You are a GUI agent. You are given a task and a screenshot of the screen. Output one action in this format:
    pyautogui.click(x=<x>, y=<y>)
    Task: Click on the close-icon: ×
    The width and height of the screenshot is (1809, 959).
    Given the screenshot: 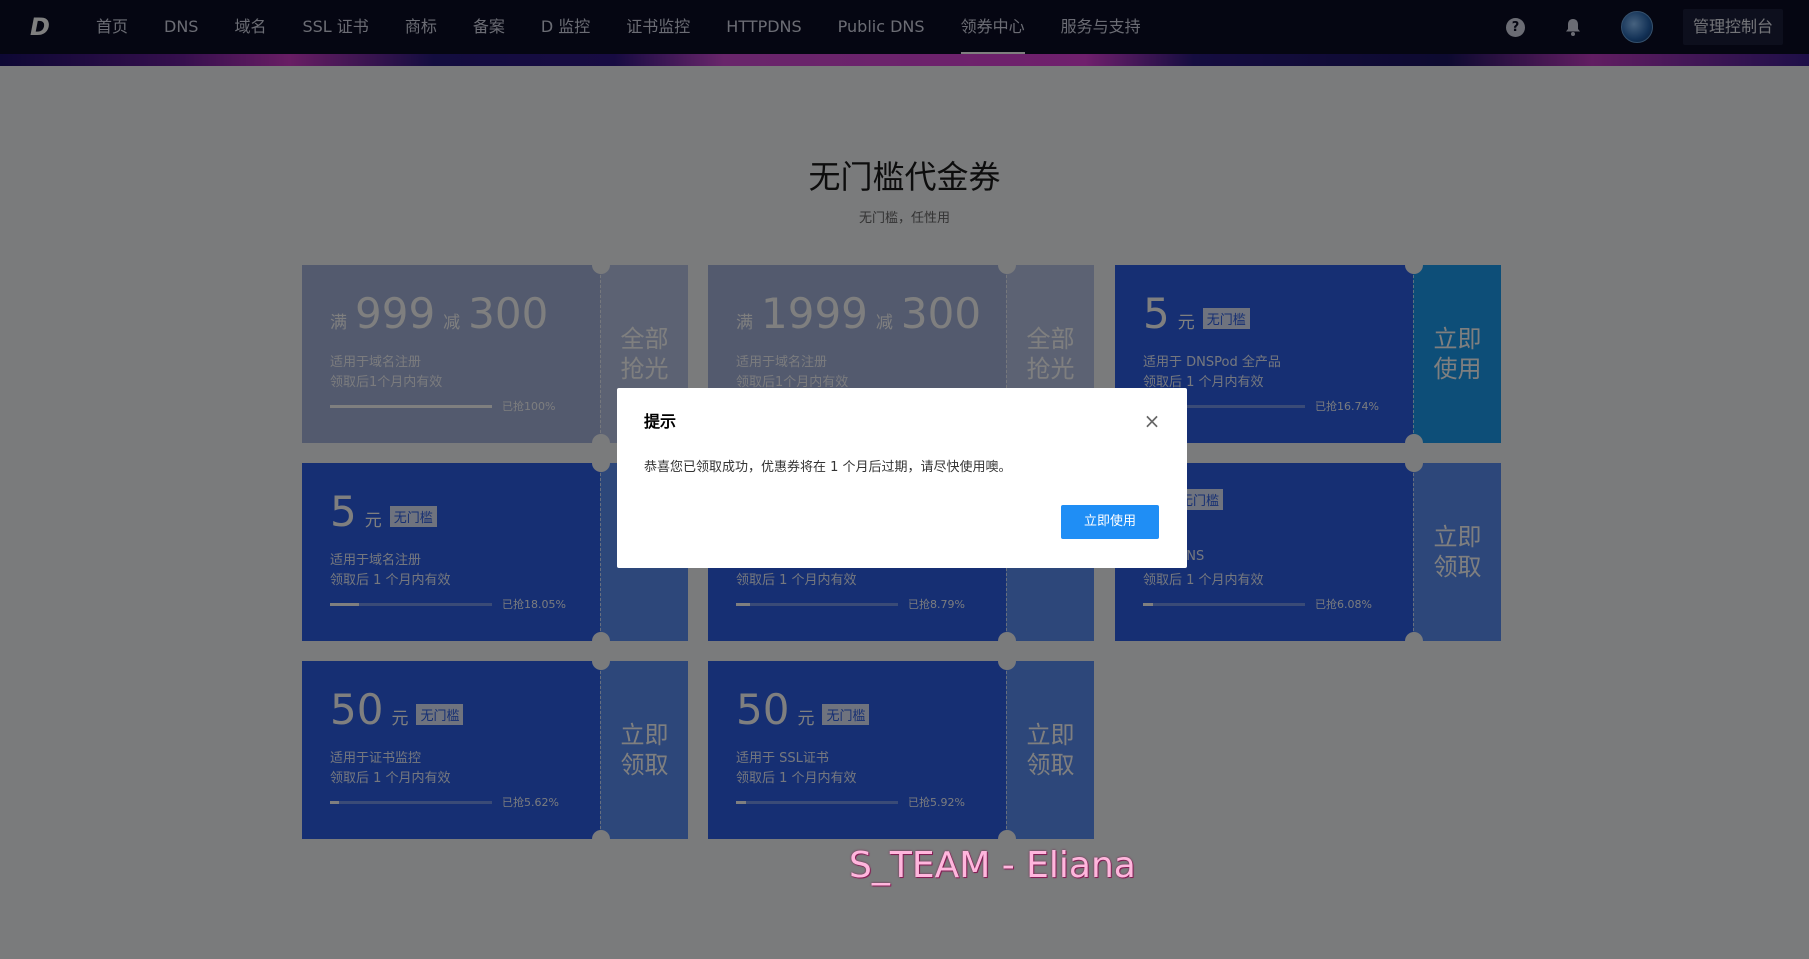 What is the action you would take?
    pyautogui.click(x=1152, y=421)
    